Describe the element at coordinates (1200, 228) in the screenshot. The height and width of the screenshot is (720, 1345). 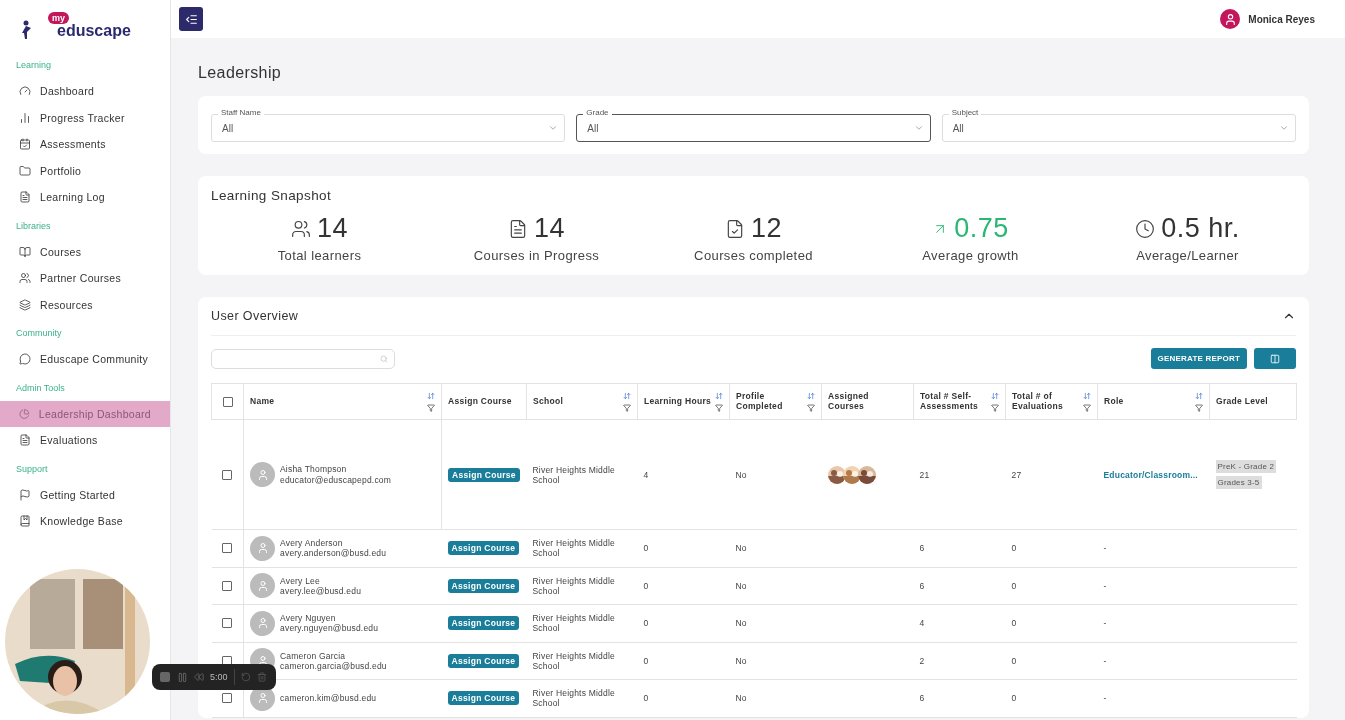
I see `stat-value: 0.5 hr.` at that location.